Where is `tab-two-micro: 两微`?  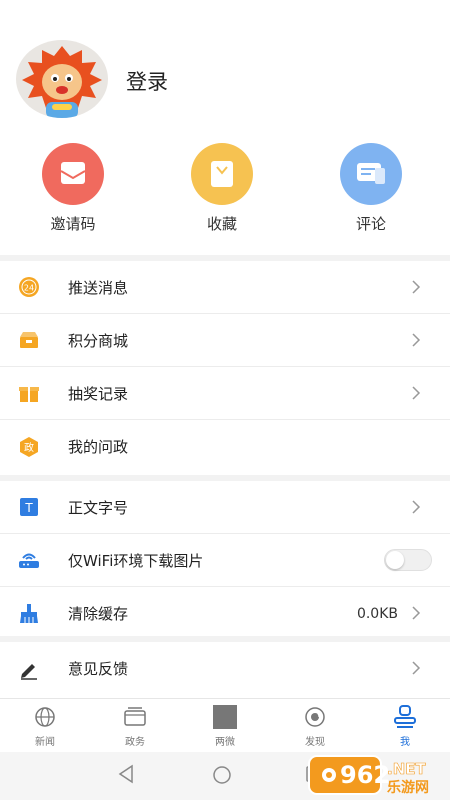 tab-two-micro: 两微 is located at coordinates (225, 725).